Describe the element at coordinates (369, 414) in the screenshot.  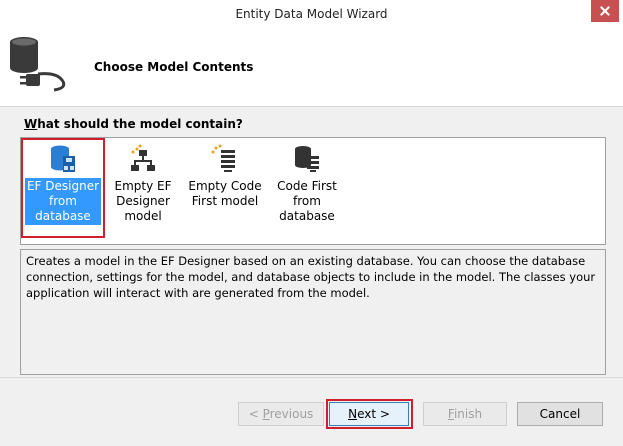
I see `next-button: Next >` at that location.